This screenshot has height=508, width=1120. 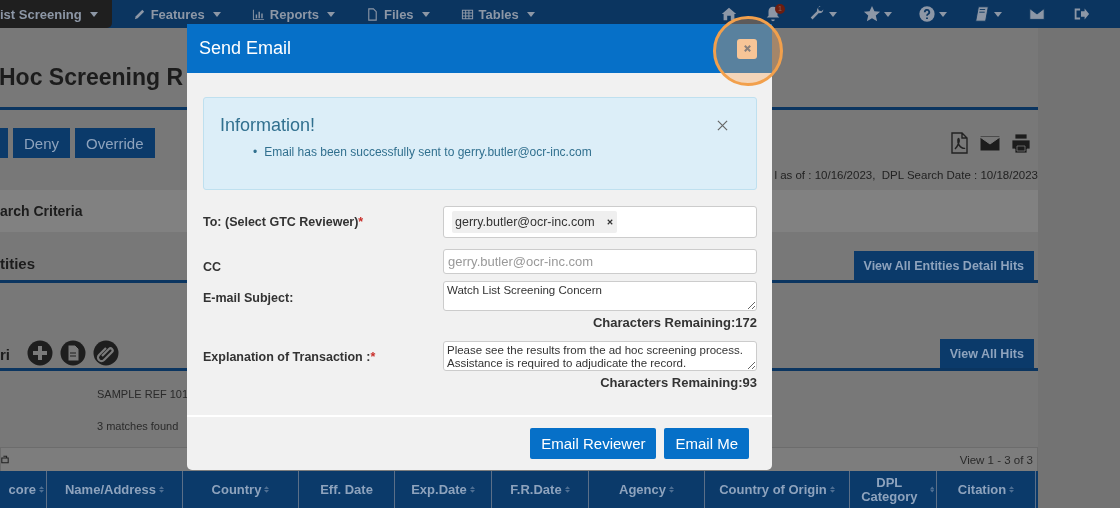 What do you see at coordinates (287, 358) in the screenshot?
I see `field-label: Explanation of Transaction :` at bounding box center [287, 358].